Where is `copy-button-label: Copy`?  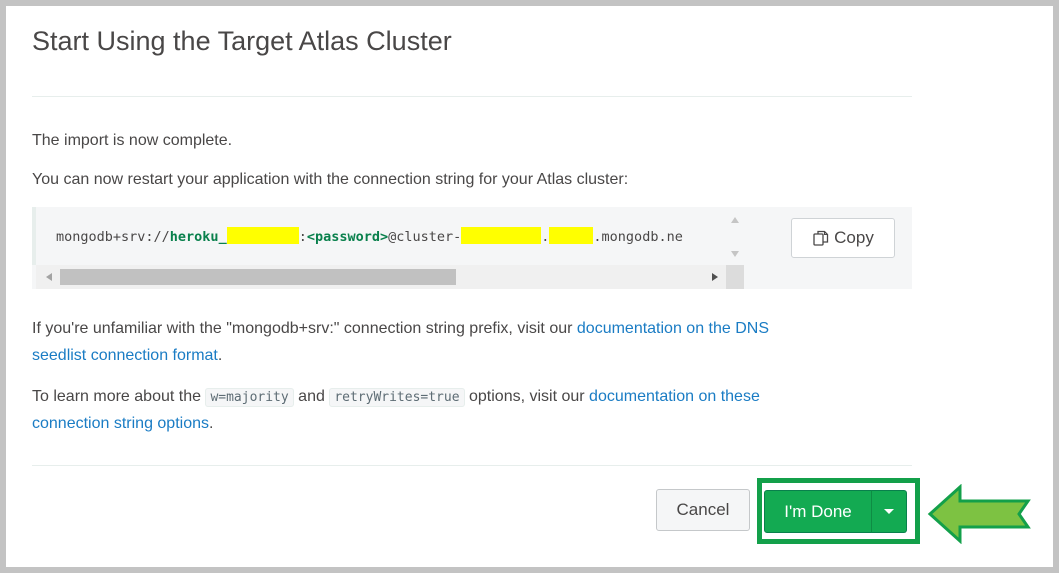 copy-button-label: Copy is located at coordinates (854, 237).